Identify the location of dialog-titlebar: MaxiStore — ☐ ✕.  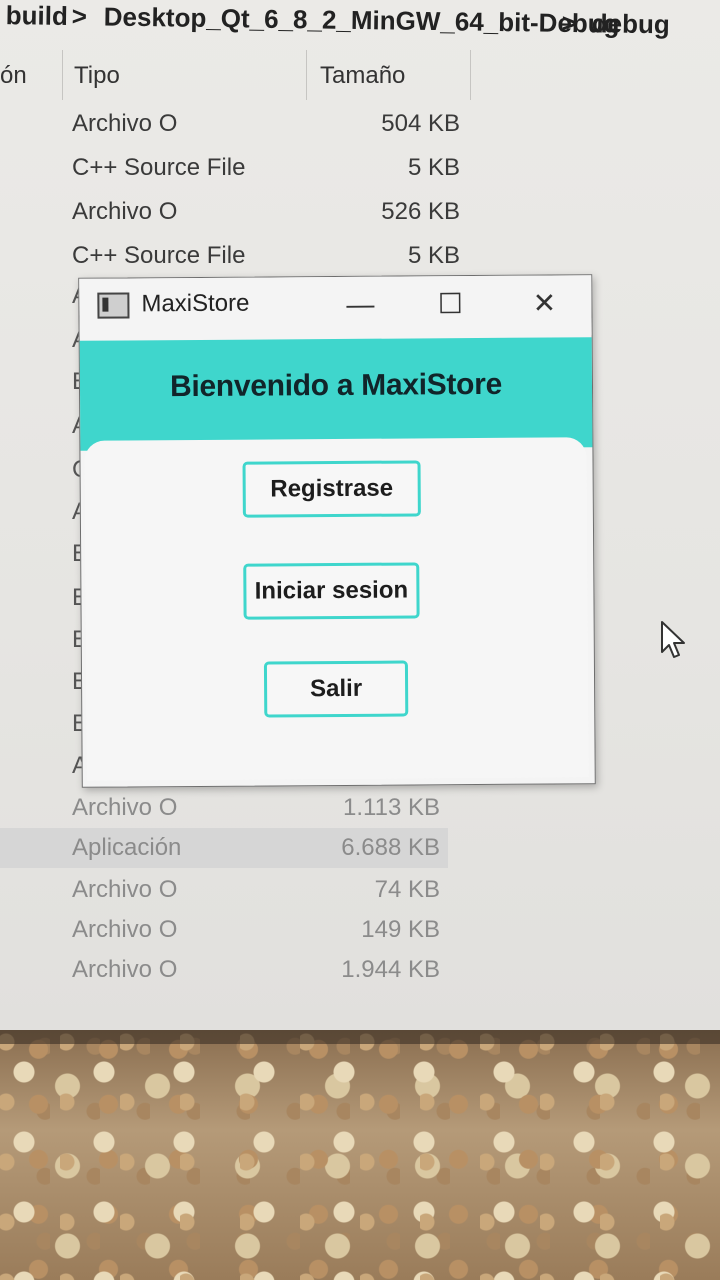
(335, 307).